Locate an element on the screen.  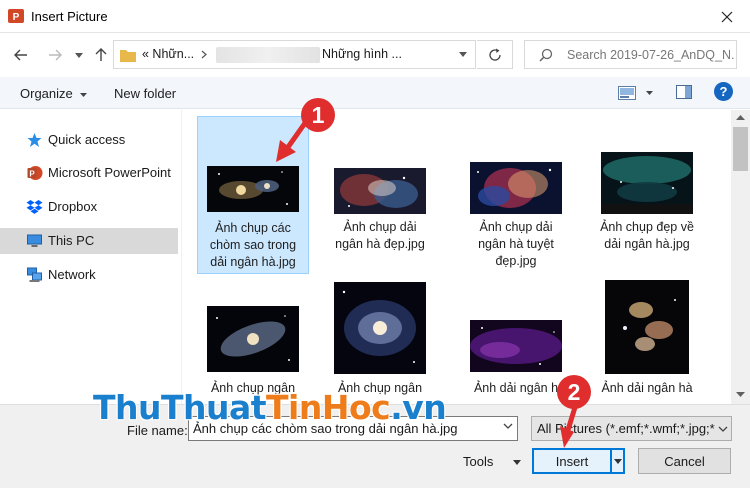
file-item: Ảnh chụp dải ngân hà đẹp.jpg is located at coordinates (380, 195).